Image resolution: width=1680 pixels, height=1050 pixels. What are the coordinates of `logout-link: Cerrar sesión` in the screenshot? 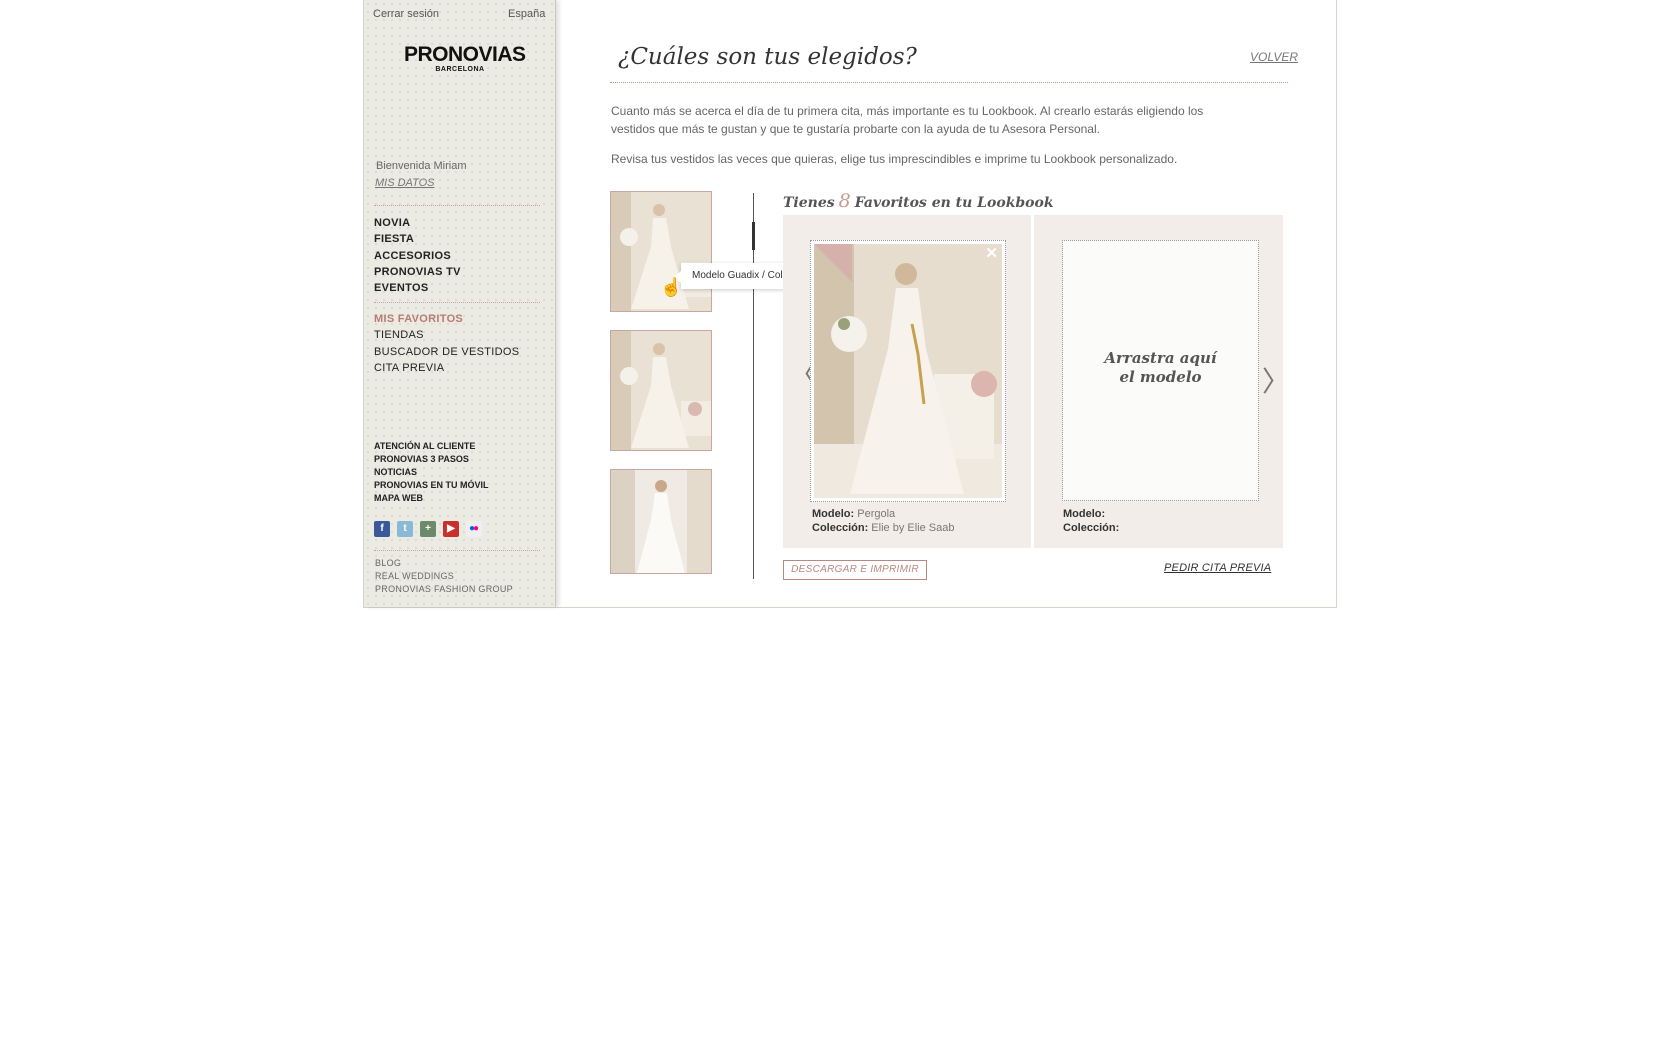 It's located at (406, 14).